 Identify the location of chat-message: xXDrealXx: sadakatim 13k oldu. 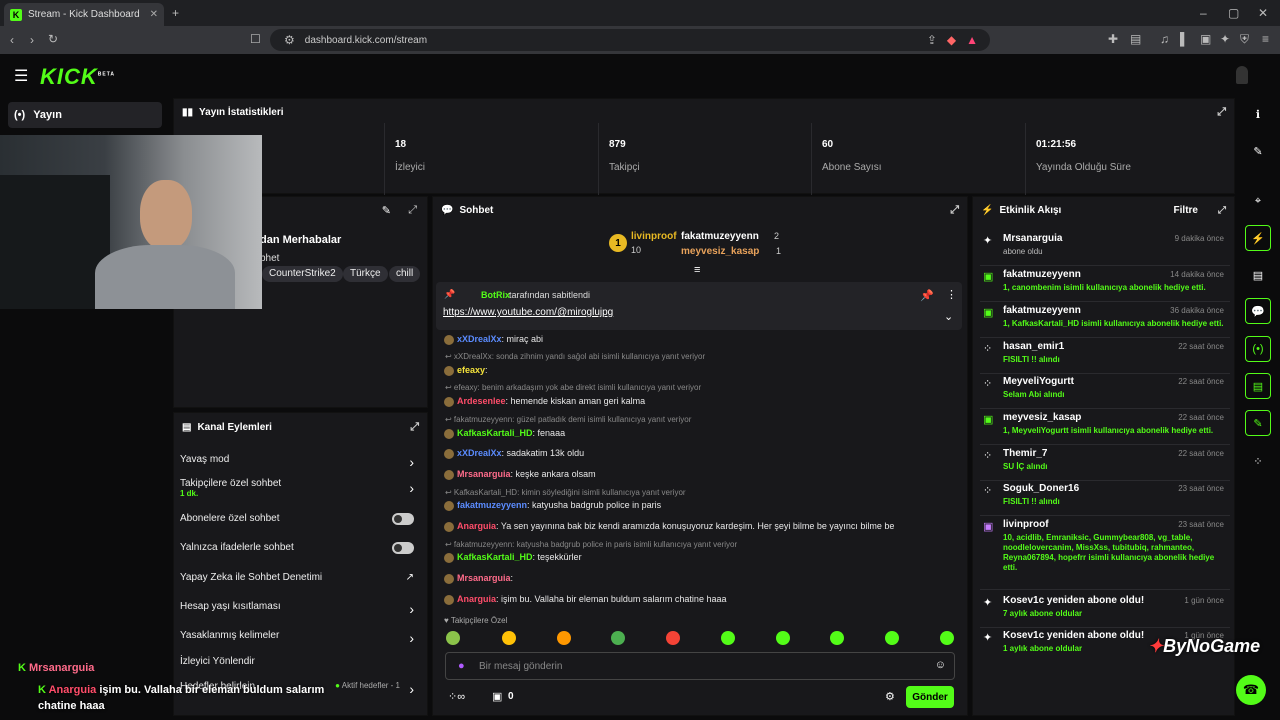
(514, 453).